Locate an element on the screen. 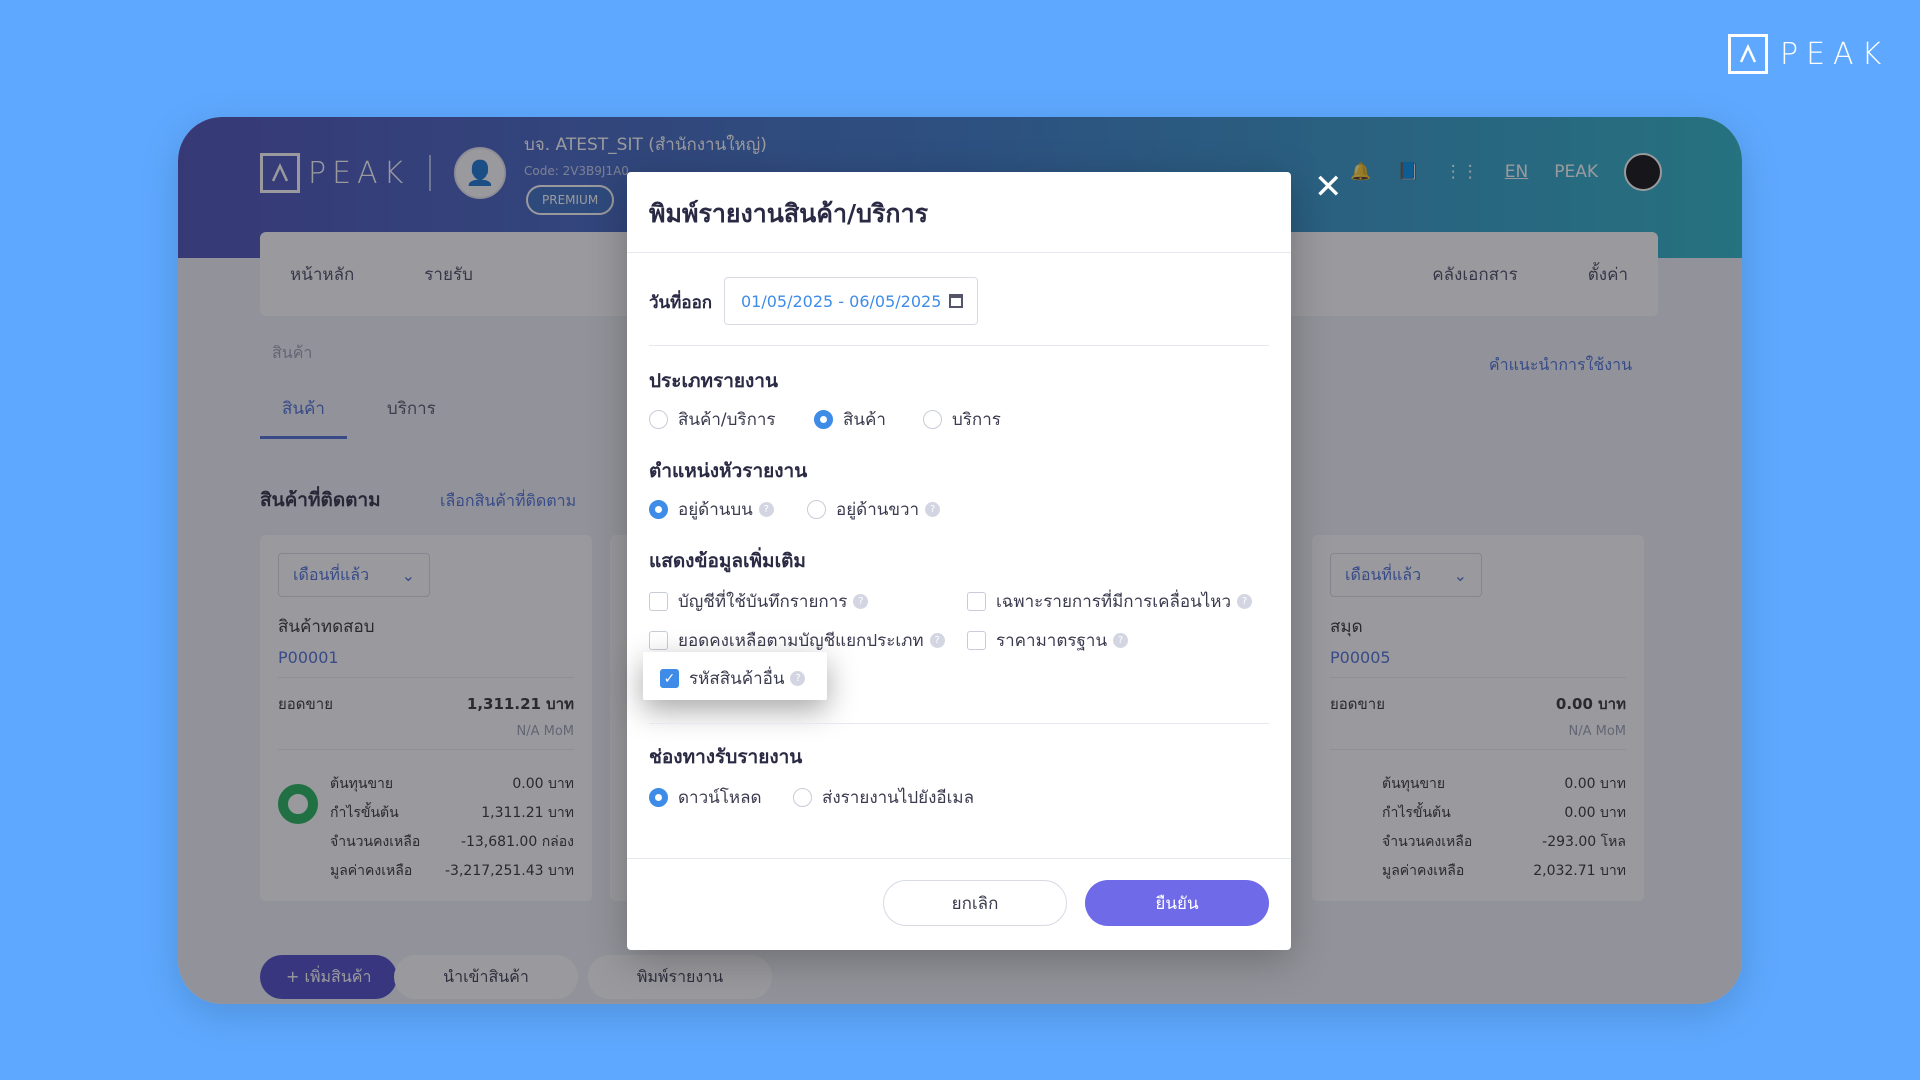 The height and width of the screenshot is (1080, 1920). radio-label: อยู่ด้านขวา is located at coordinates (878, 510).